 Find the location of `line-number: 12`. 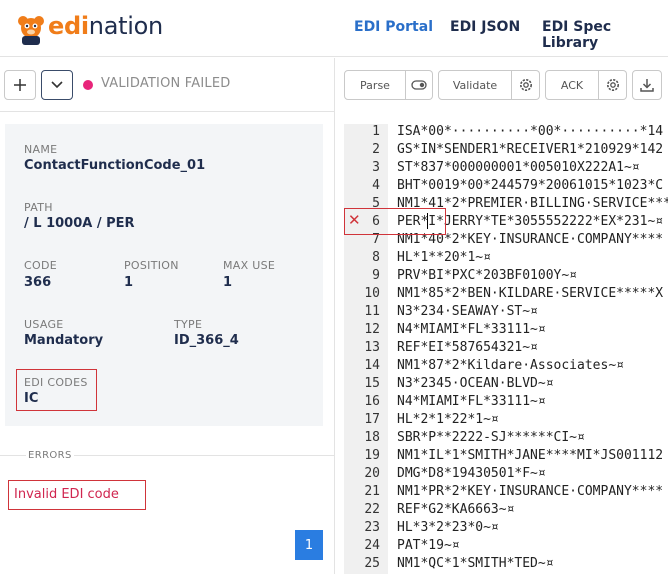

line-number: 12 is located at coordinates (372, 329).